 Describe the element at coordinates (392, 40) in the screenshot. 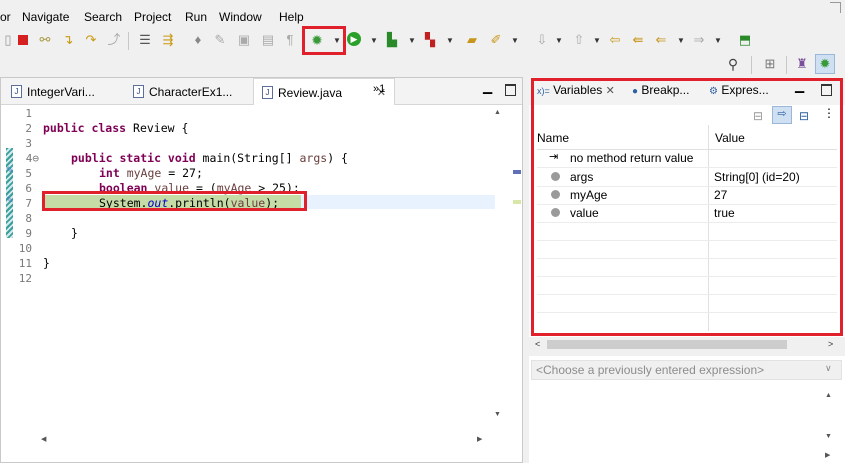

I see `coverage-icon: ▙` at that location.